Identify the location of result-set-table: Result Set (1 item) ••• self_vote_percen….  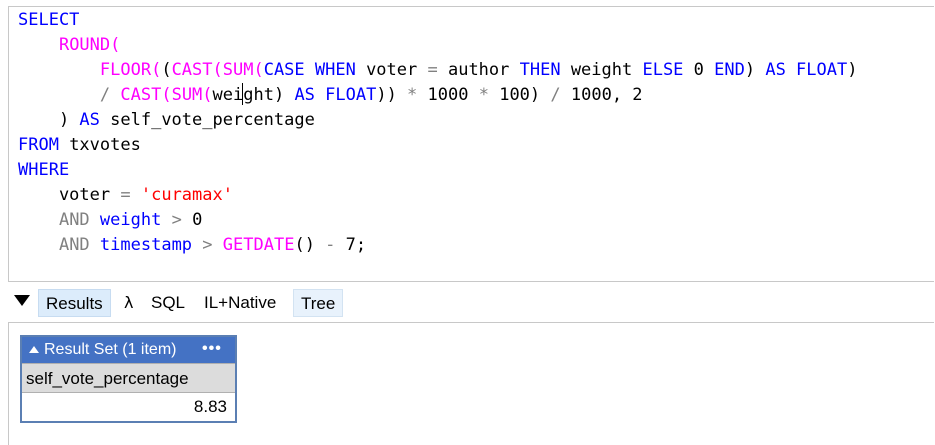
(128, 379).